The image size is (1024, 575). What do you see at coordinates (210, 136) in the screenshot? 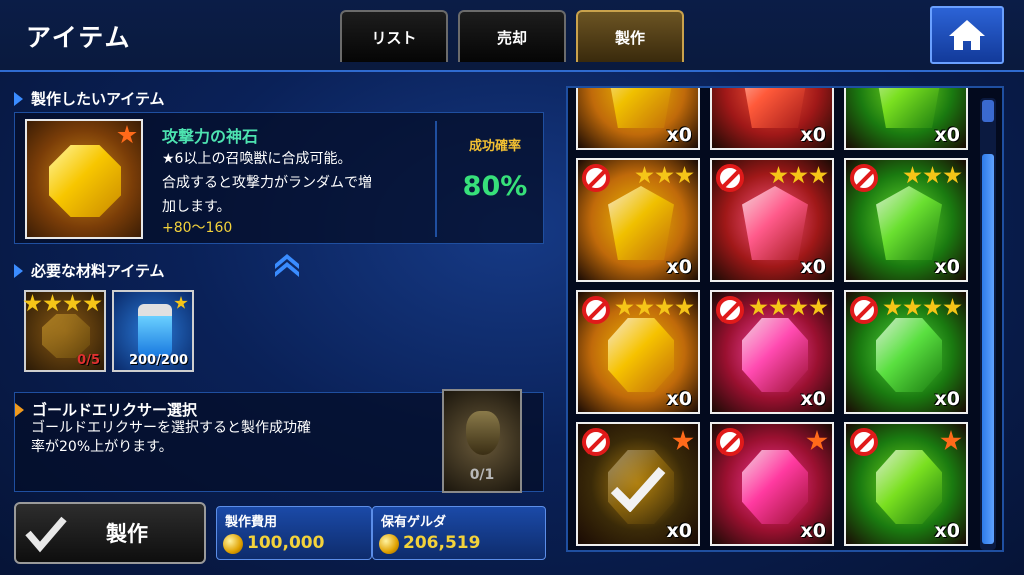
I see `item-name: 攻撃力の神石` at bounding box center [210, 136].